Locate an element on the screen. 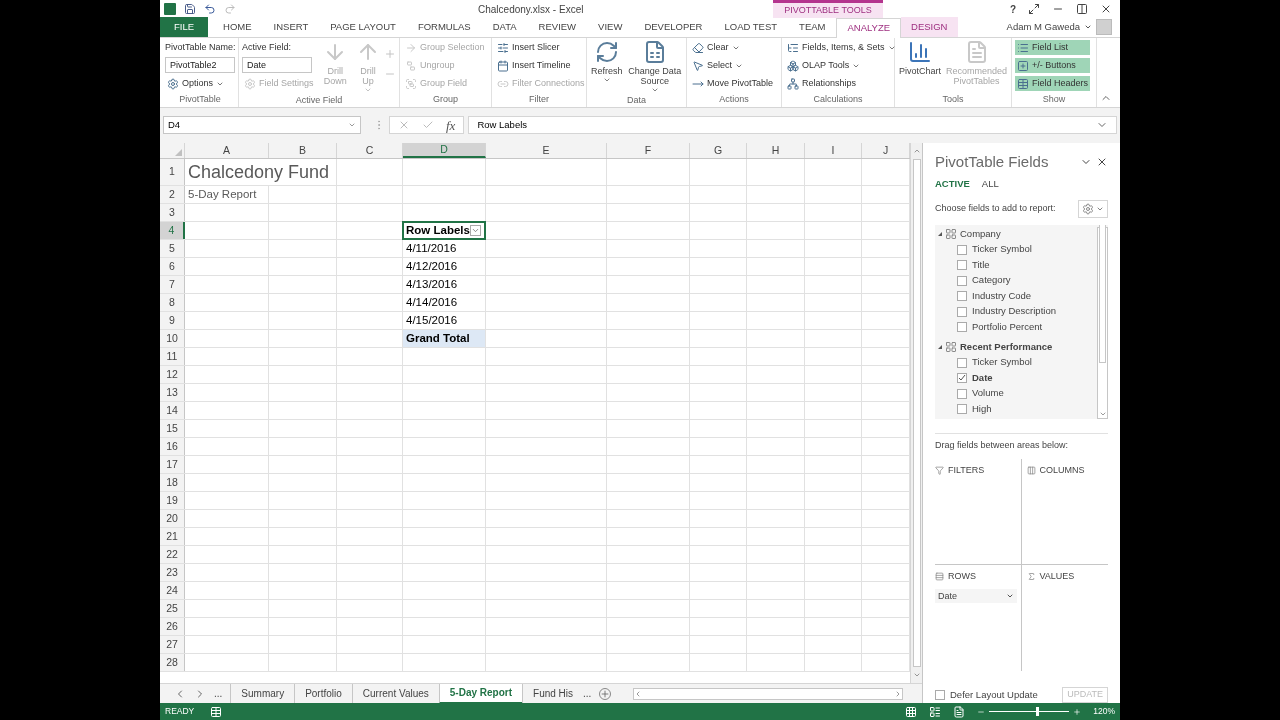 The image size is (1280, 720). filter-dropdown-button is located at coordinates (475, 230).